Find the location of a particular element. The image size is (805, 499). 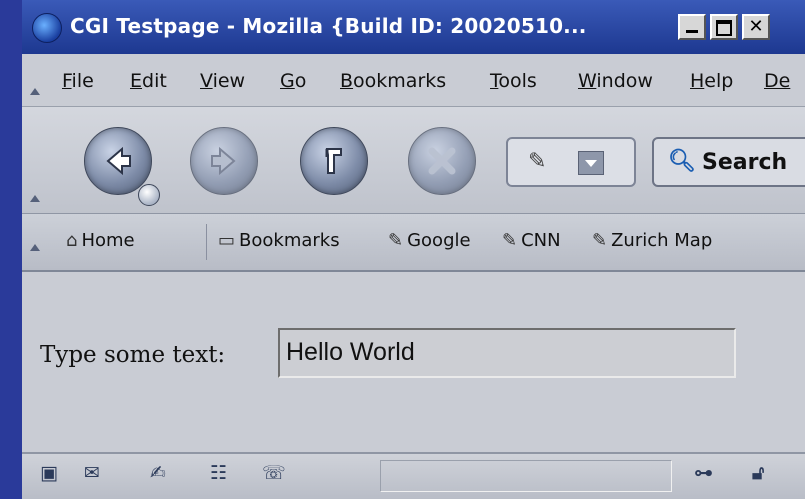

toolbar-separator is located at coordinates (206, 242).